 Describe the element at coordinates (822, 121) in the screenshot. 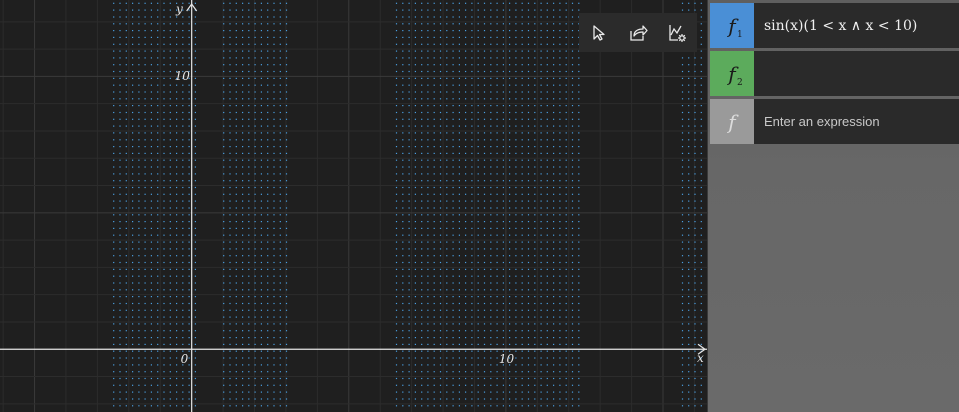

I see `expression-input: Enter an expression` at that location.